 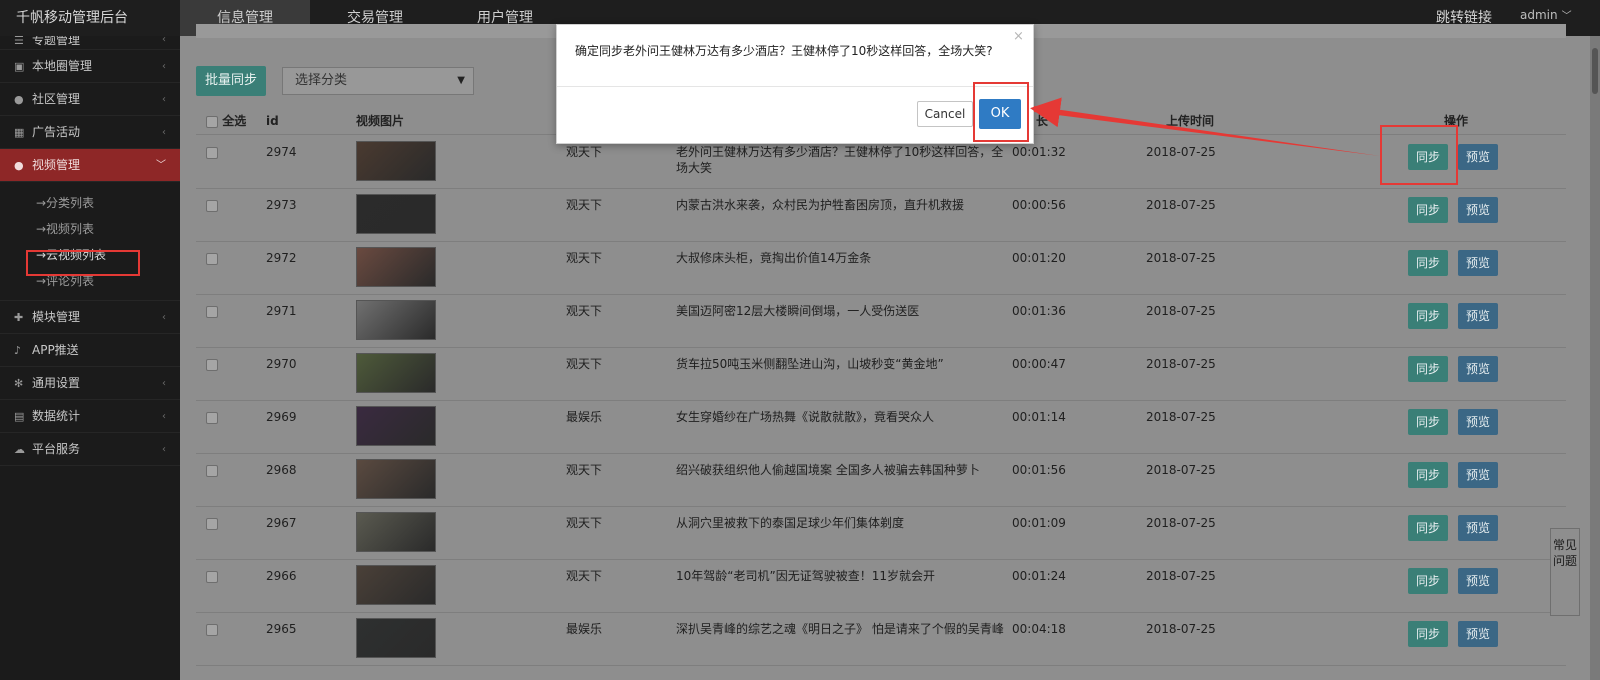 I want to click on puzzle-icon: ✚, so click(x=19, y=317).